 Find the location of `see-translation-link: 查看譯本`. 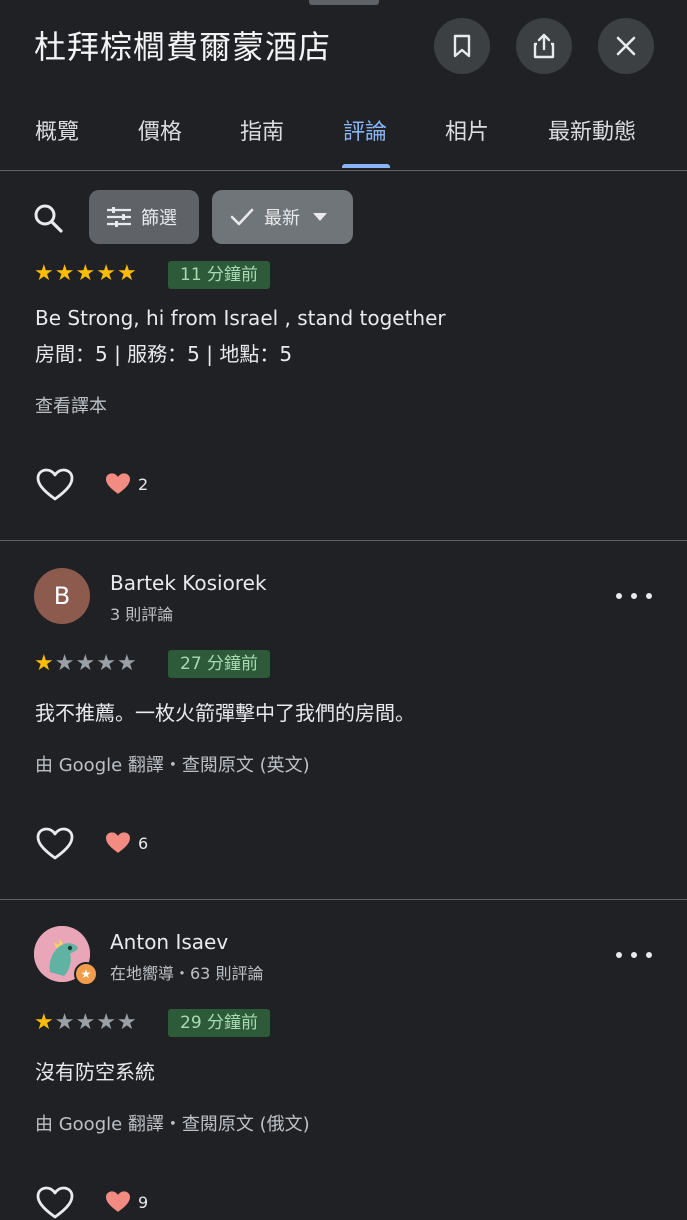

see-translation-link: 查看譯本 is located at coordinates (71, 405).